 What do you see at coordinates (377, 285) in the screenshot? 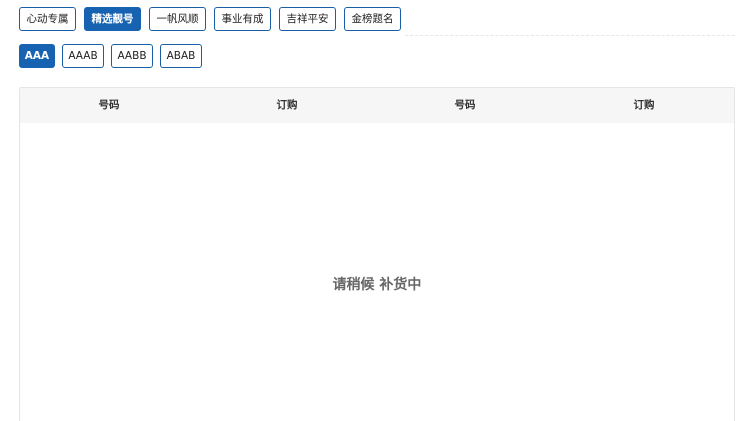
I see `empty-state-message: 请稍候 补货中` at bounding box center [377, 285].